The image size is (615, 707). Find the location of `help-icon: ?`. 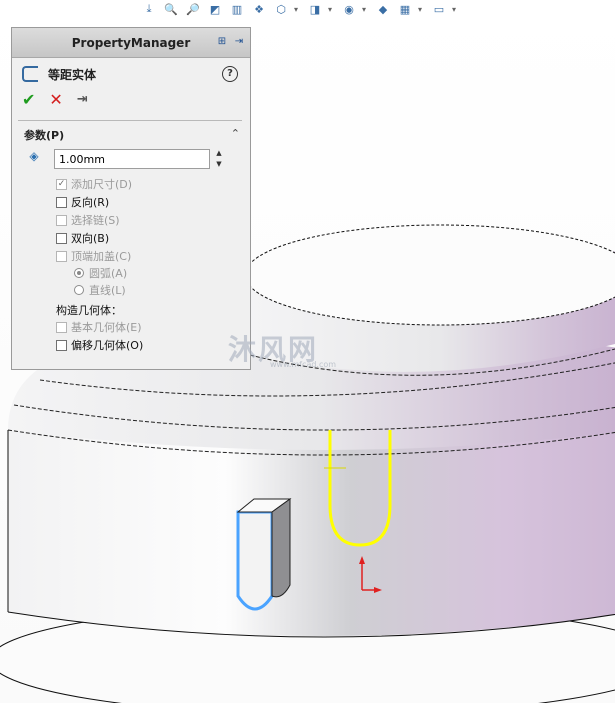

help-icon: ? is located at coordinates (230, 74).